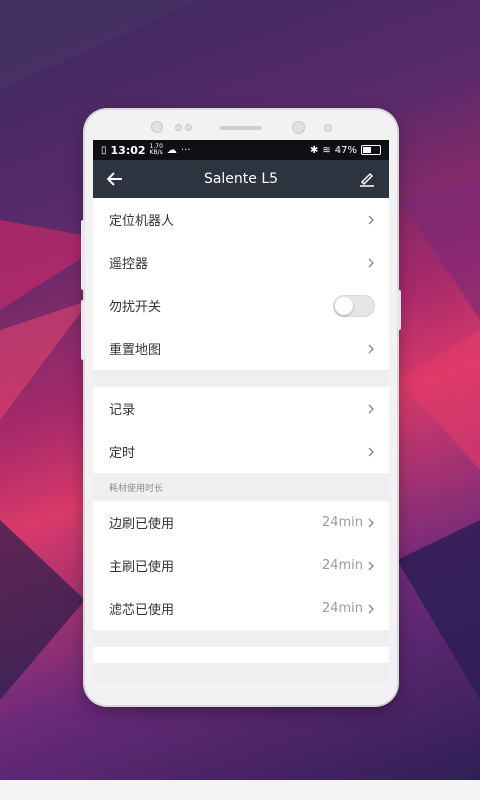  Describe the element at coordinates (241, 608) in the screenshot. I see `row-filter: 滤芯已使用 24min` at that location.